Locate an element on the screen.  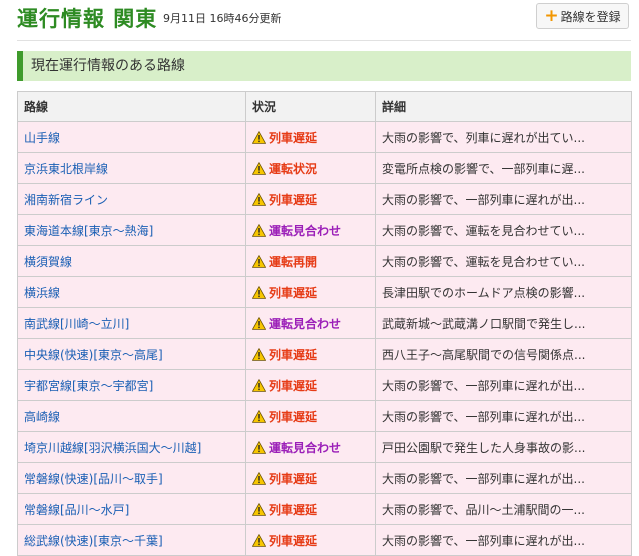
route-link: 南武線[川崎～立川] is located at coordinates (76, 324).